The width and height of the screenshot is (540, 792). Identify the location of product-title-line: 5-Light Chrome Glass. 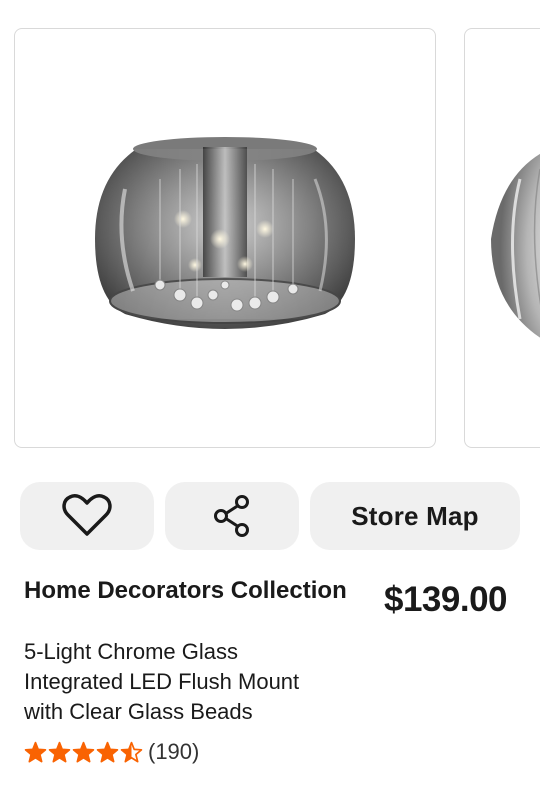
(131, 651).